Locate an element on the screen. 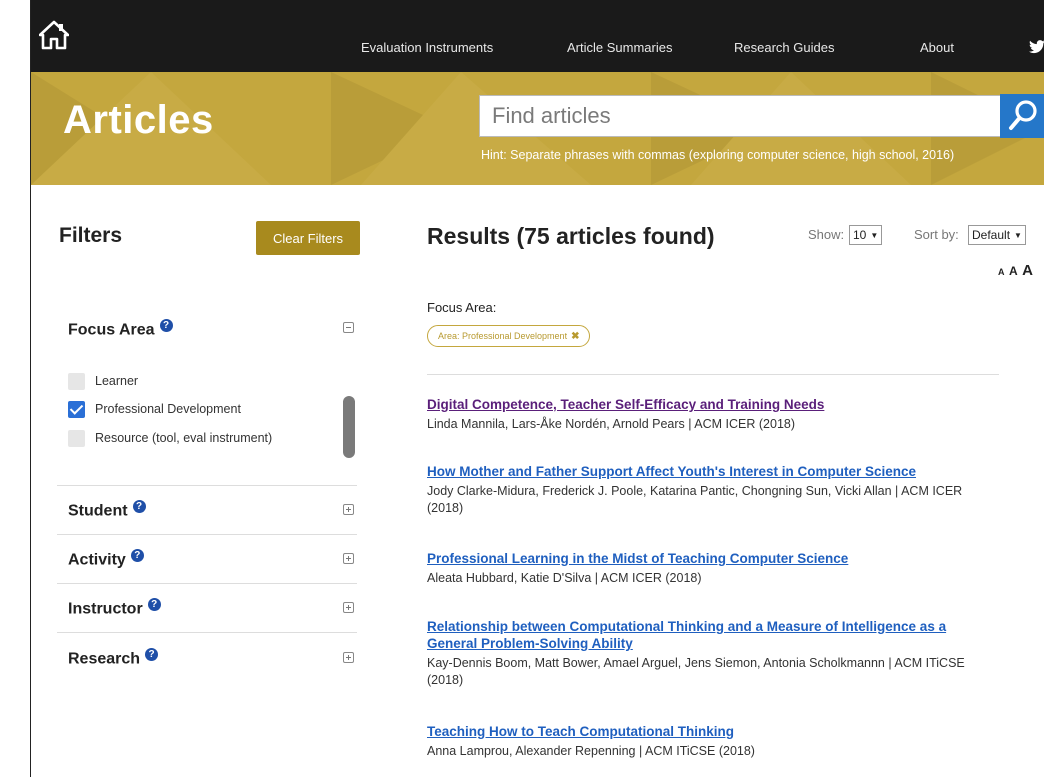 The height and width of the screenshot is (777, 1044). tag-label: Area: Professional Development is located at coordinates (503, 336).